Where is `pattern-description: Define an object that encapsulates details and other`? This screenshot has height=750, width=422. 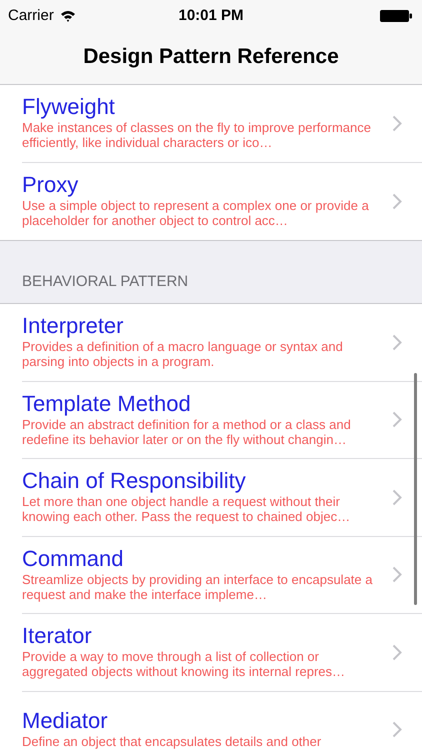
pattern-description: Define an object that encapsulates details and other is located at coordinates (172, 742).